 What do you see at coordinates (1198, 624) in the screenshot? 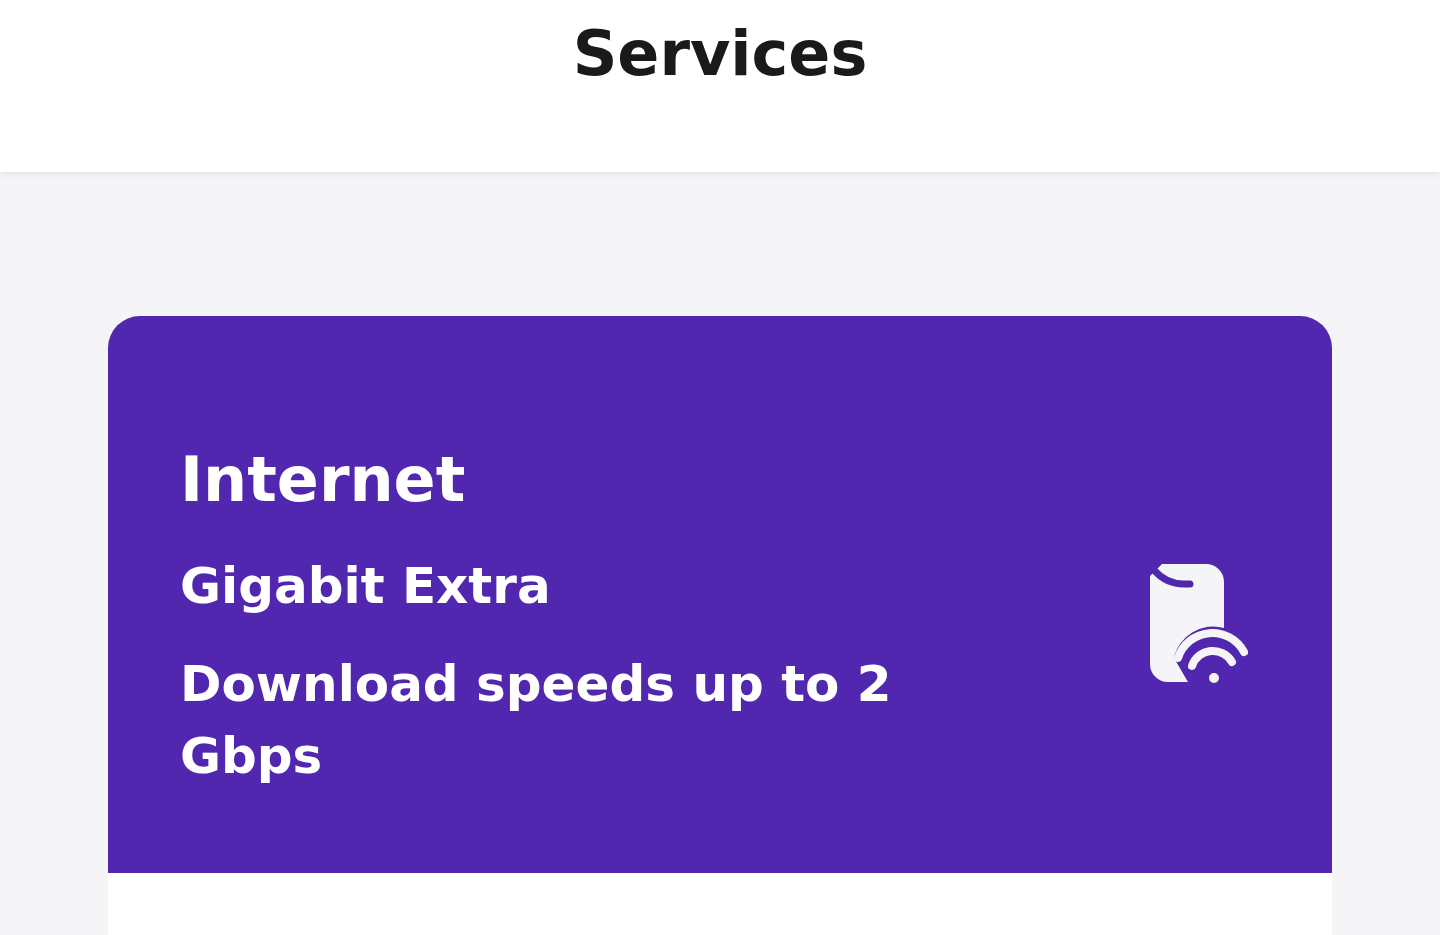
I see `router-wifi-icon` at bounding box center [1198, 624].